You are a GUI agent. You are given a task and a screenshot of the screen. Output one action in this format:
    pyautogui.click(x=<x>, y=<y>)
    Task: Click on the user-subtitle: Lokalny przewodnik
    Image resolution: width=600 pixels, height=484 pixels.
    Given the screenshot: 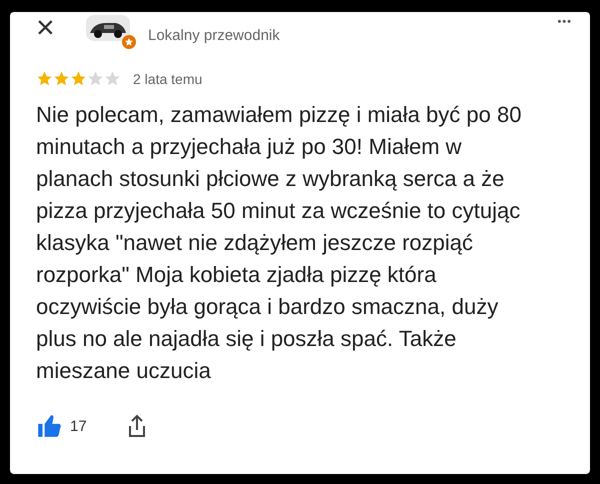 What is the action you would take?
    pyautogui.click(x=214, y=35)
    